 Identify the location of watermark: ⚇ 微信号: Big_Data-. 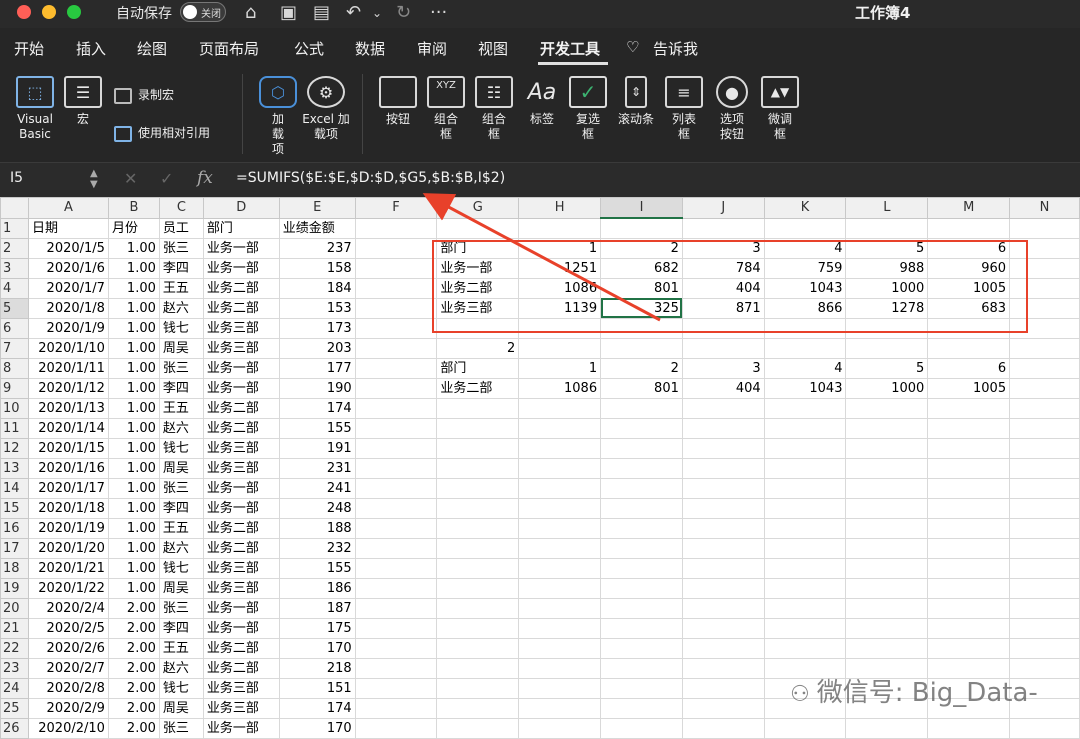
(914, 690).